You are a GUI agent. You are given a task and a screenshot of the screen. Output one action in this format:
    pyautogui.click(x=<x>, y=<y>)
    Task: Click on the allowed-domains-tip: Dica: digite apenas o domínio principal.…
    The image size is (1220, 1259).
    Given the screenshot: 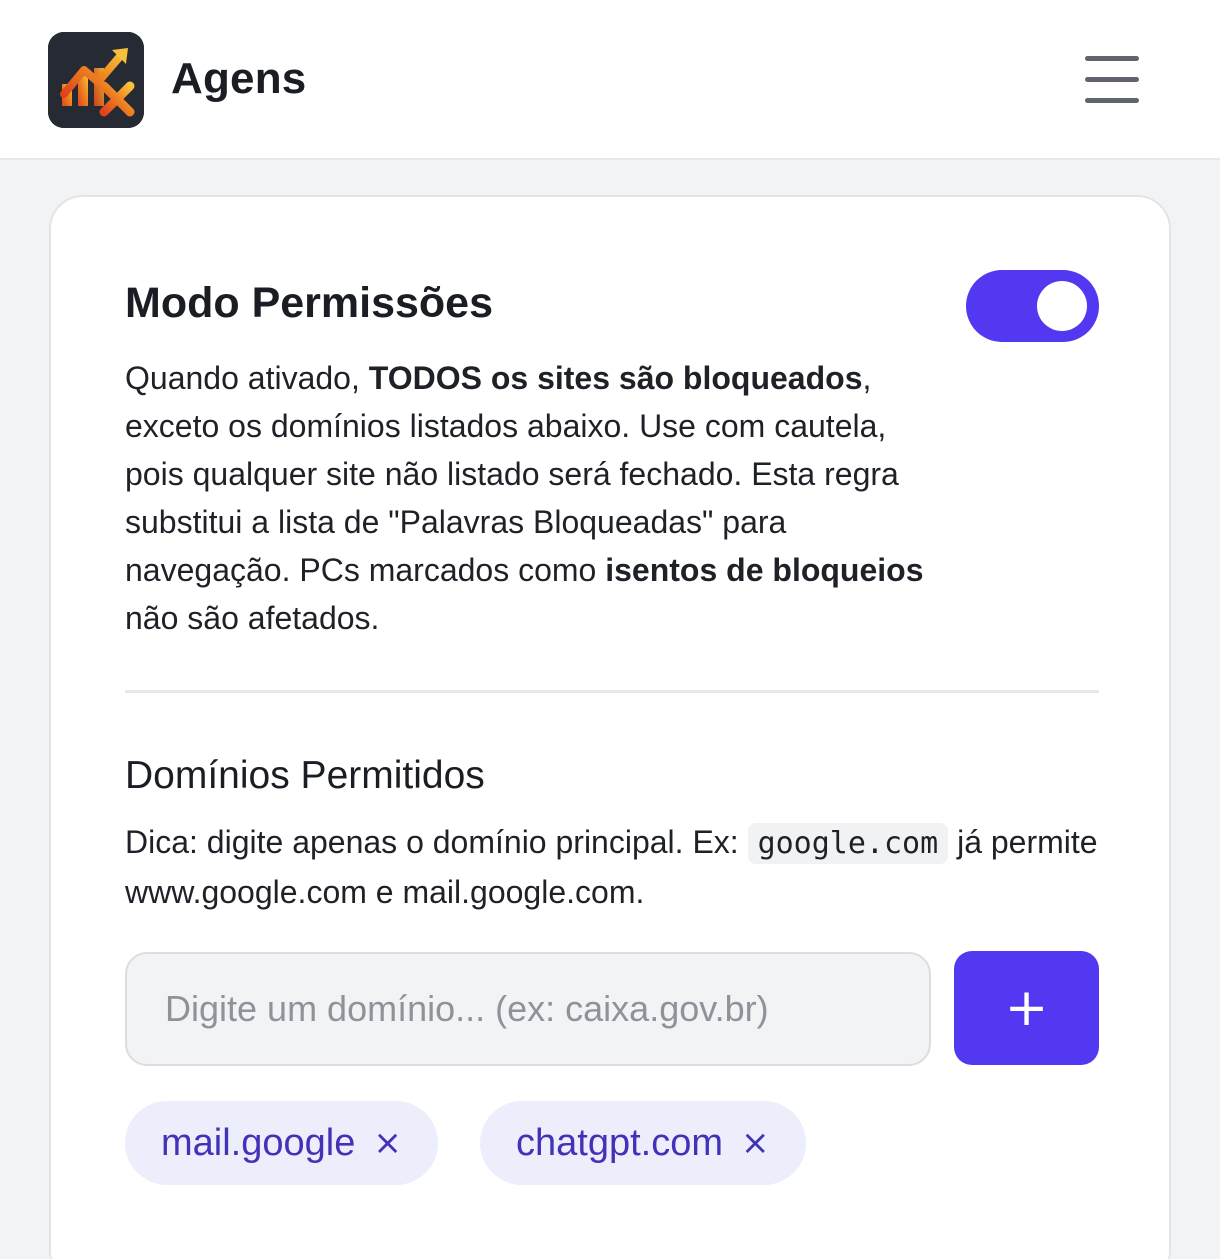 What is the action you would take?
    pyautogui.click(x=611, y=866)
    